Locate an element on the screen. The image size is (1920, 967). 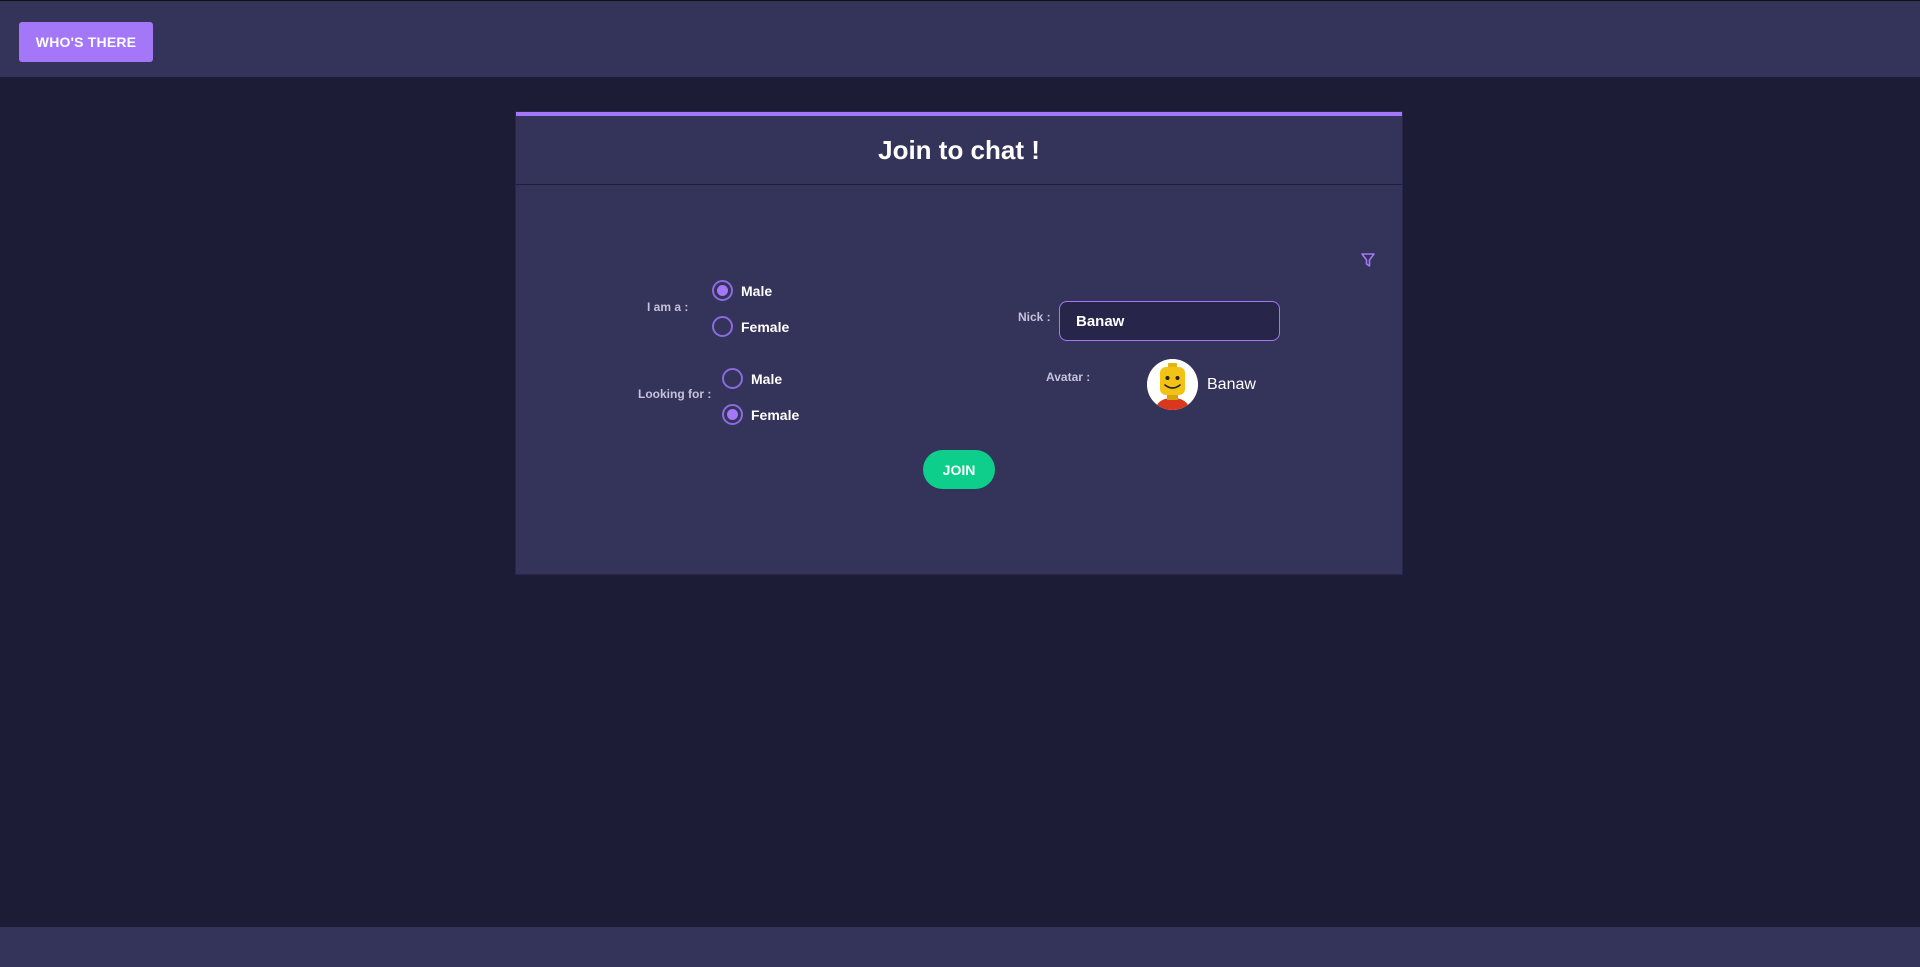
gender-male-radio: Male is located at coordinates (742, 290).